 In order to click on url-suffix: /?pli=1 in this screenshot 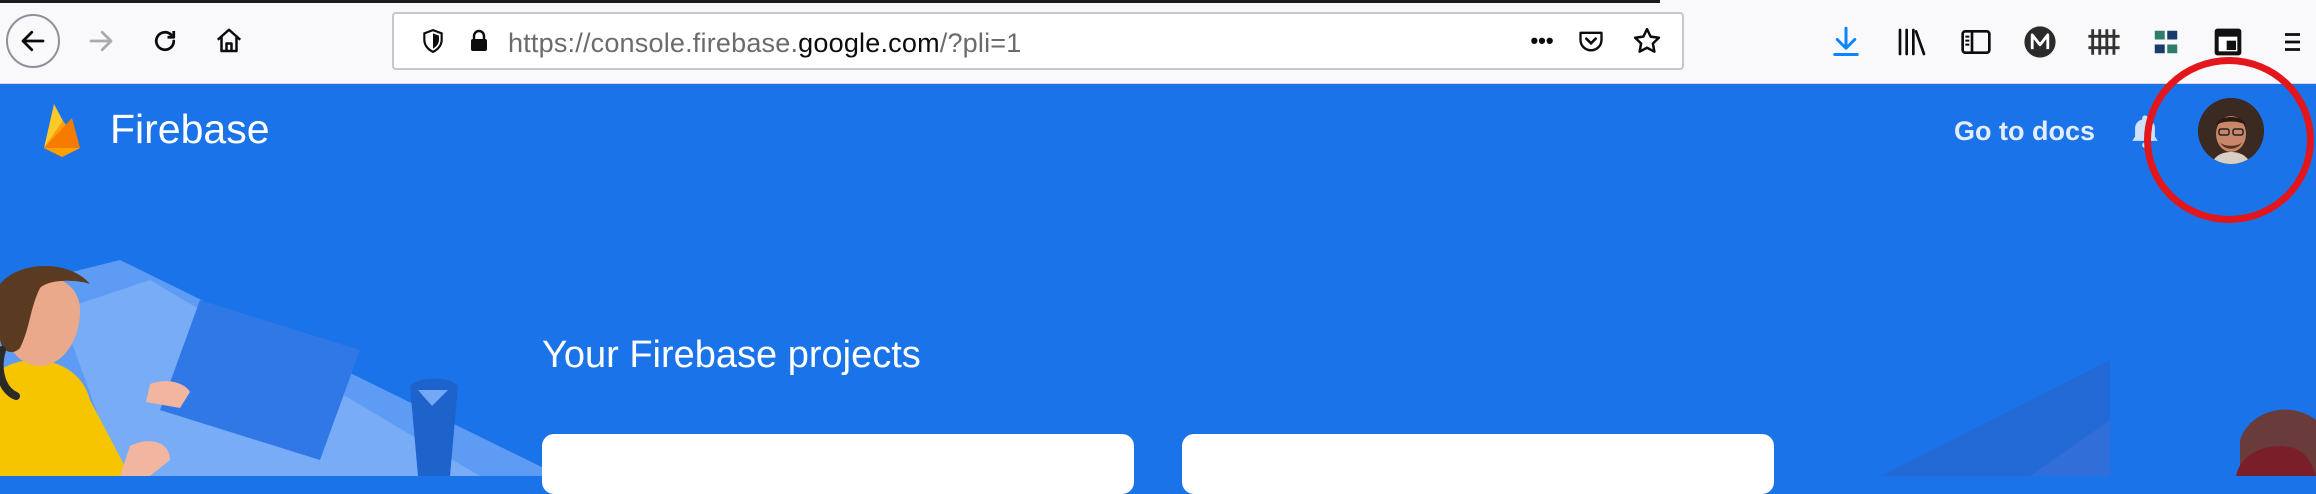, I will do `click(980, 43)`.